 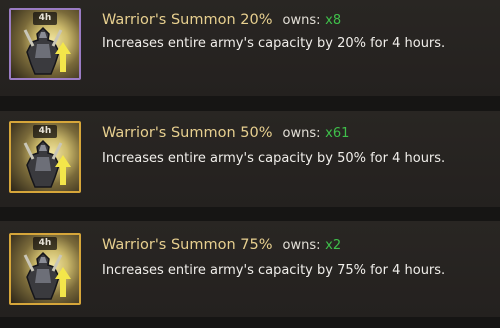 I want to click on item-title: Warrior's Summon 20%, so click(x=187, y=20).